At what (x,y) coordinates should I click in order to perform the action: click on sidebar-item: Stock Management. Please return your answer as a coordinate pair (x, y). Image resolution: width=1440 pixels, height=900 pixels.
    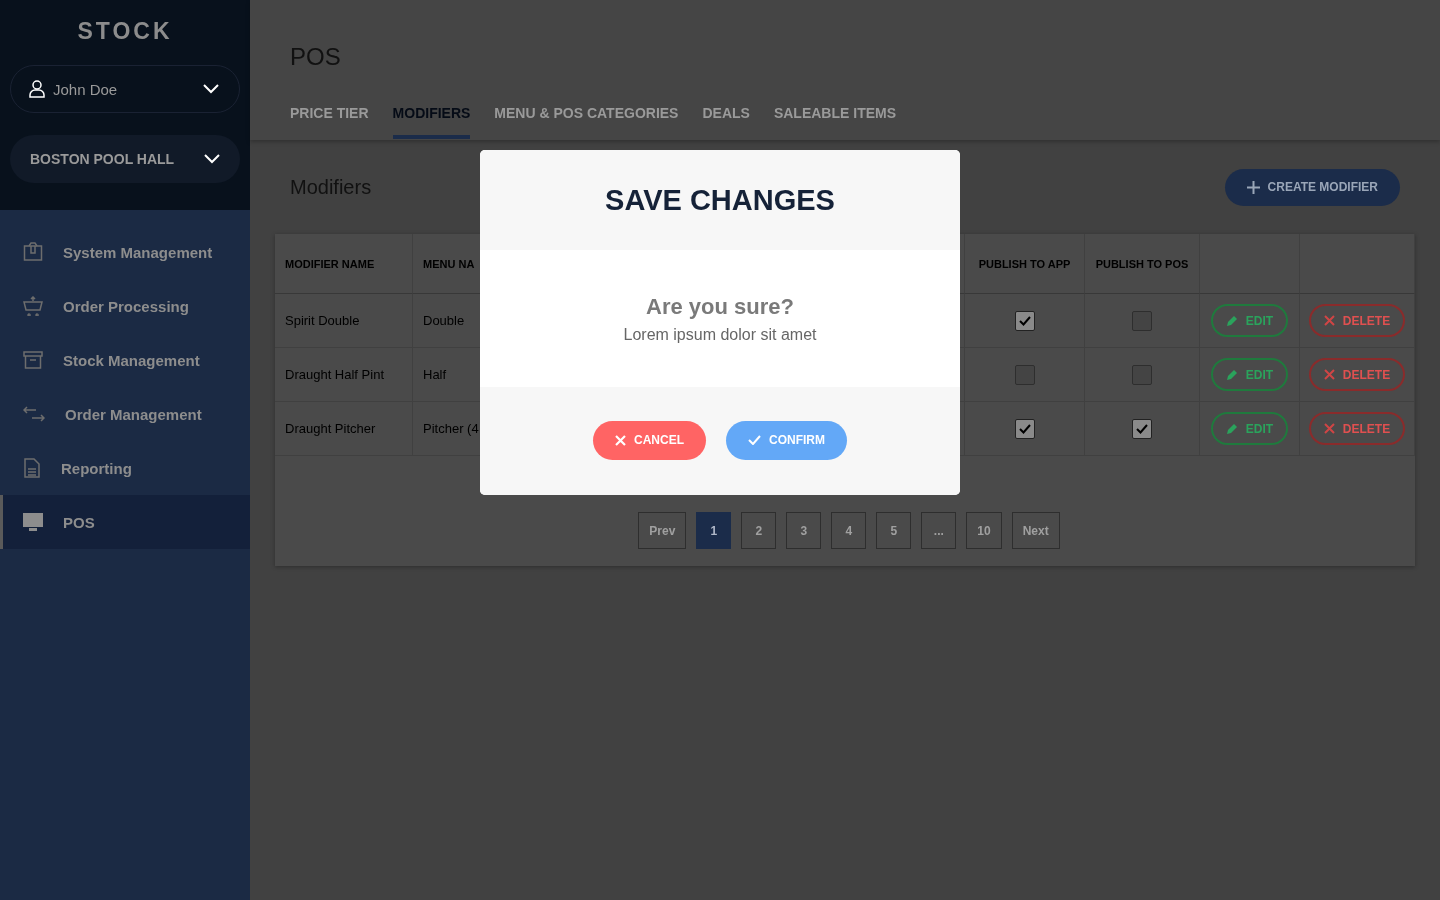
    Looking at the image, I should click on (125, 360).